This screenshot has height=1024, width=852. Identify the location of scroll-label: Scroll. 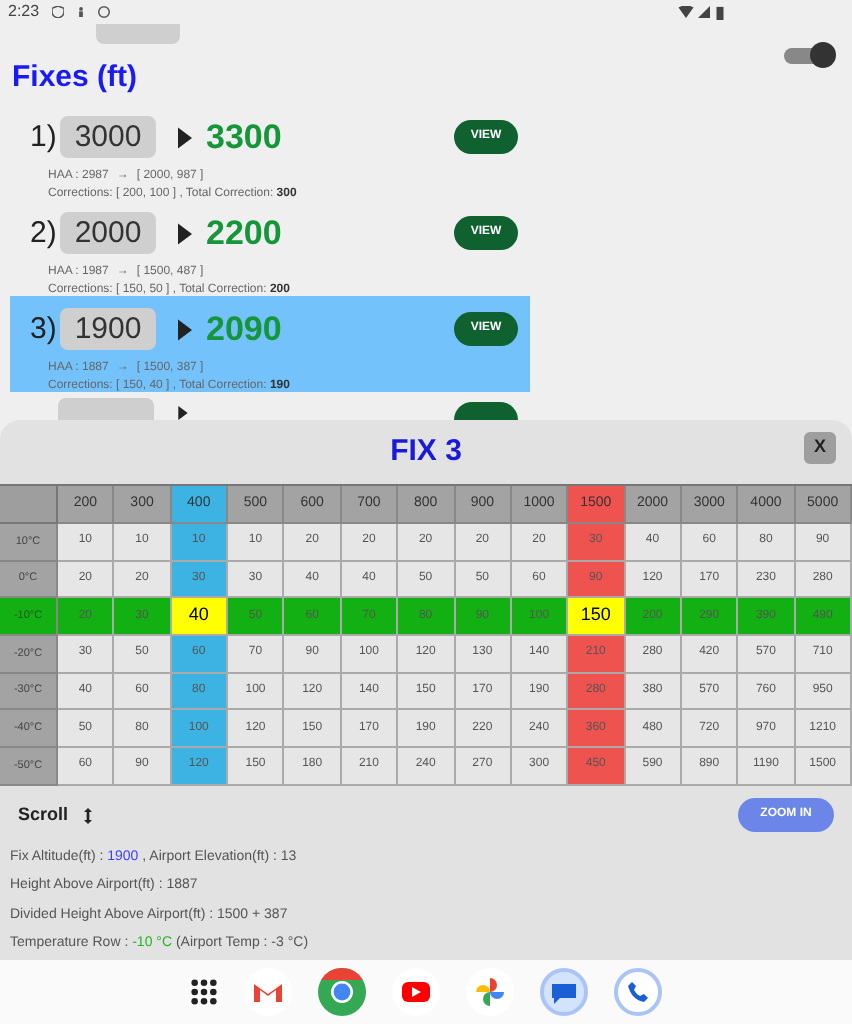
(43, 815).